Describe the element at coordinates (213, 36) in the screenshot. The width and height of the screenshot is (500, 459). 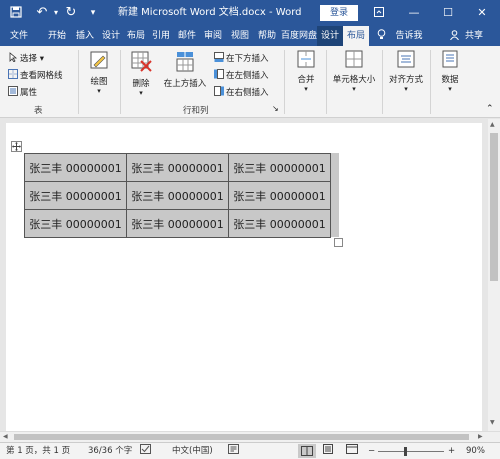
I see `tab-review: 审阅` at that location.